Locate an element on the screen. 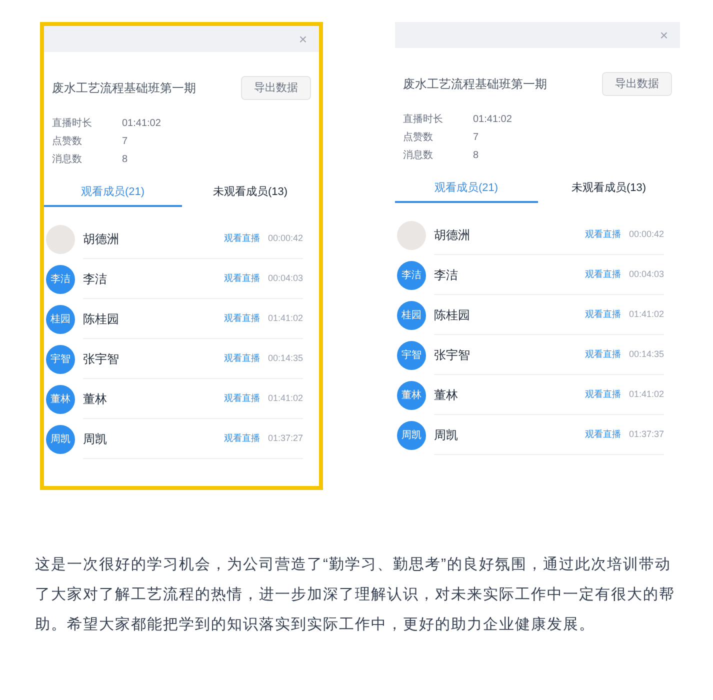 The height and width of the screenshot is (700, 713). watch-time: 01:37:27 is located at coordinates (285, 438).